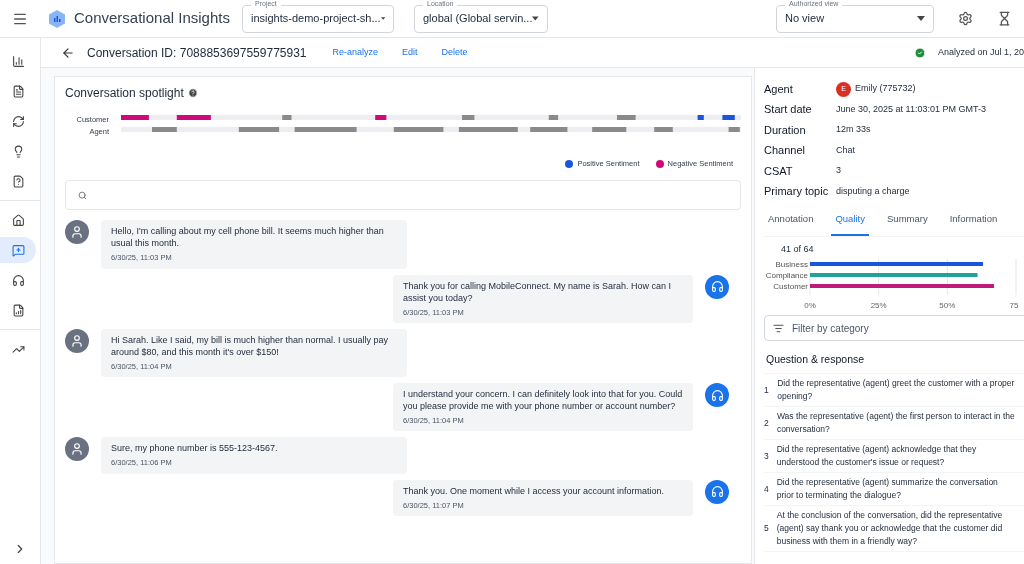 The width and height of the screenshot is (1024, 564). What do you see at coordinates (766, 456) in the screenshot?
I see `question-number: 3` at bounding box center [766, 456].